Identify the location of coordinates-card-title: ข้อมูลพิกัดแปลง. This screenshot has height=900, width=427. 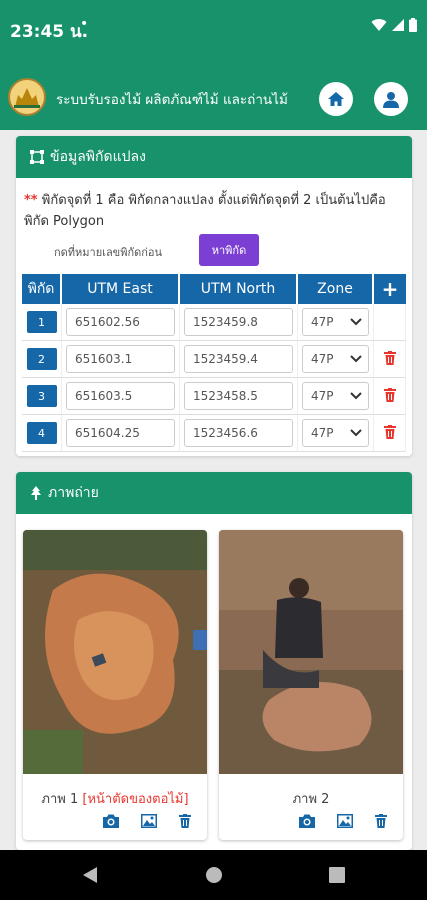
(98, 157).